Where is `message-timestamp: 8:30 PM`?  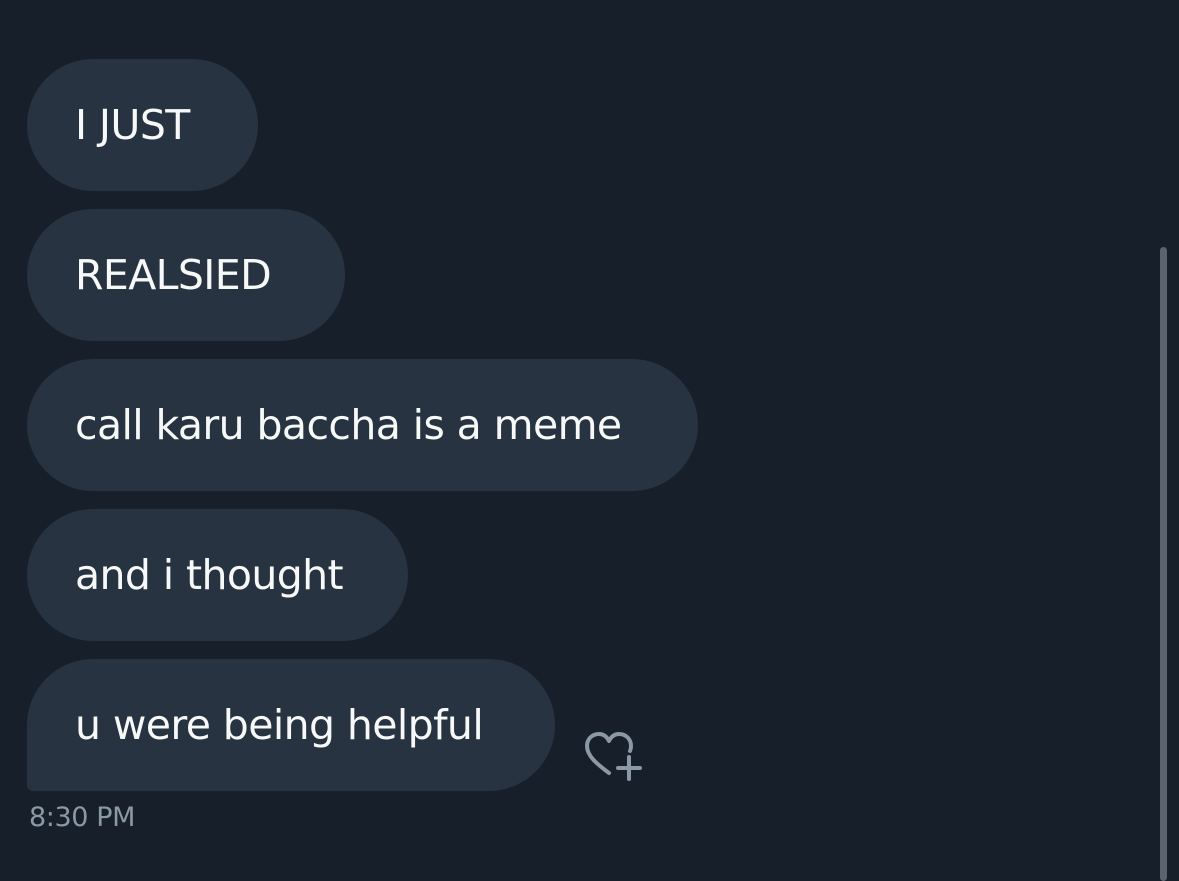 message-timestamp: 8:30 PM is located at coordinates (82, 817).